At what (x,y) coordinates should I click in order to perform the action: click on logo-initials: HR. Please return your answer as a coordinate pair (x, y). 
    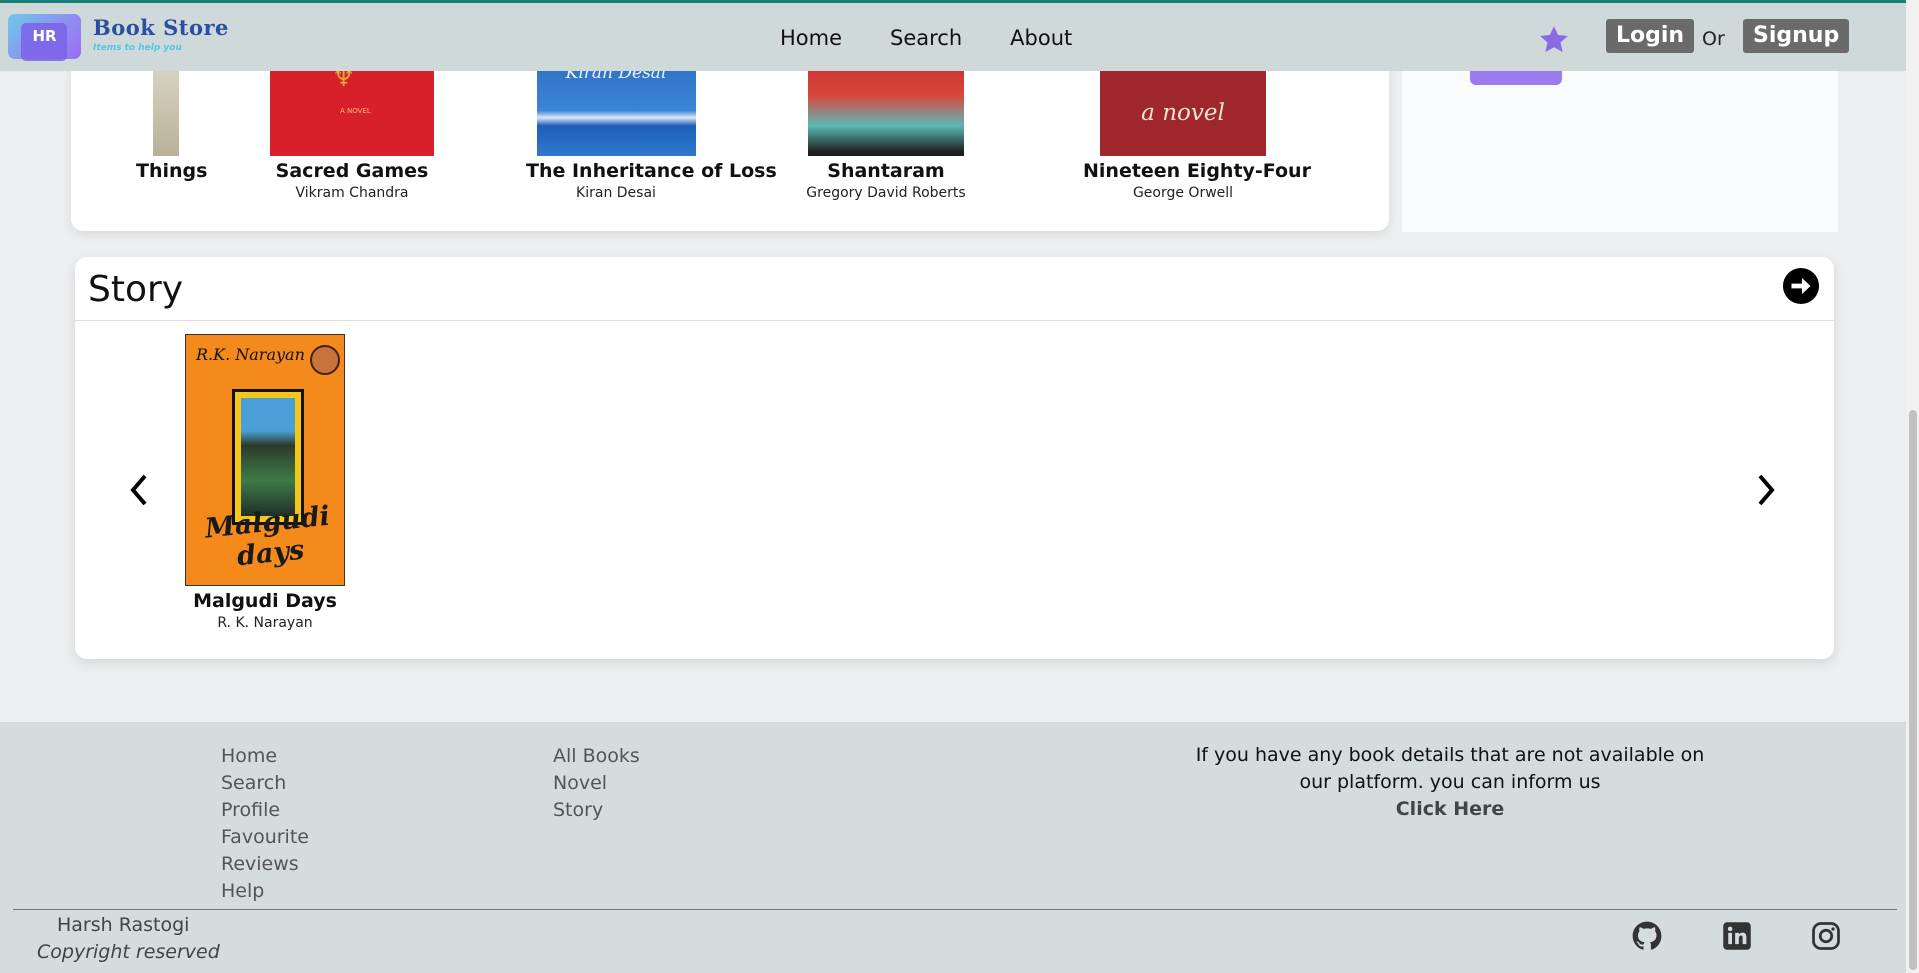
    Looking at the image, I should click on (44, 36).